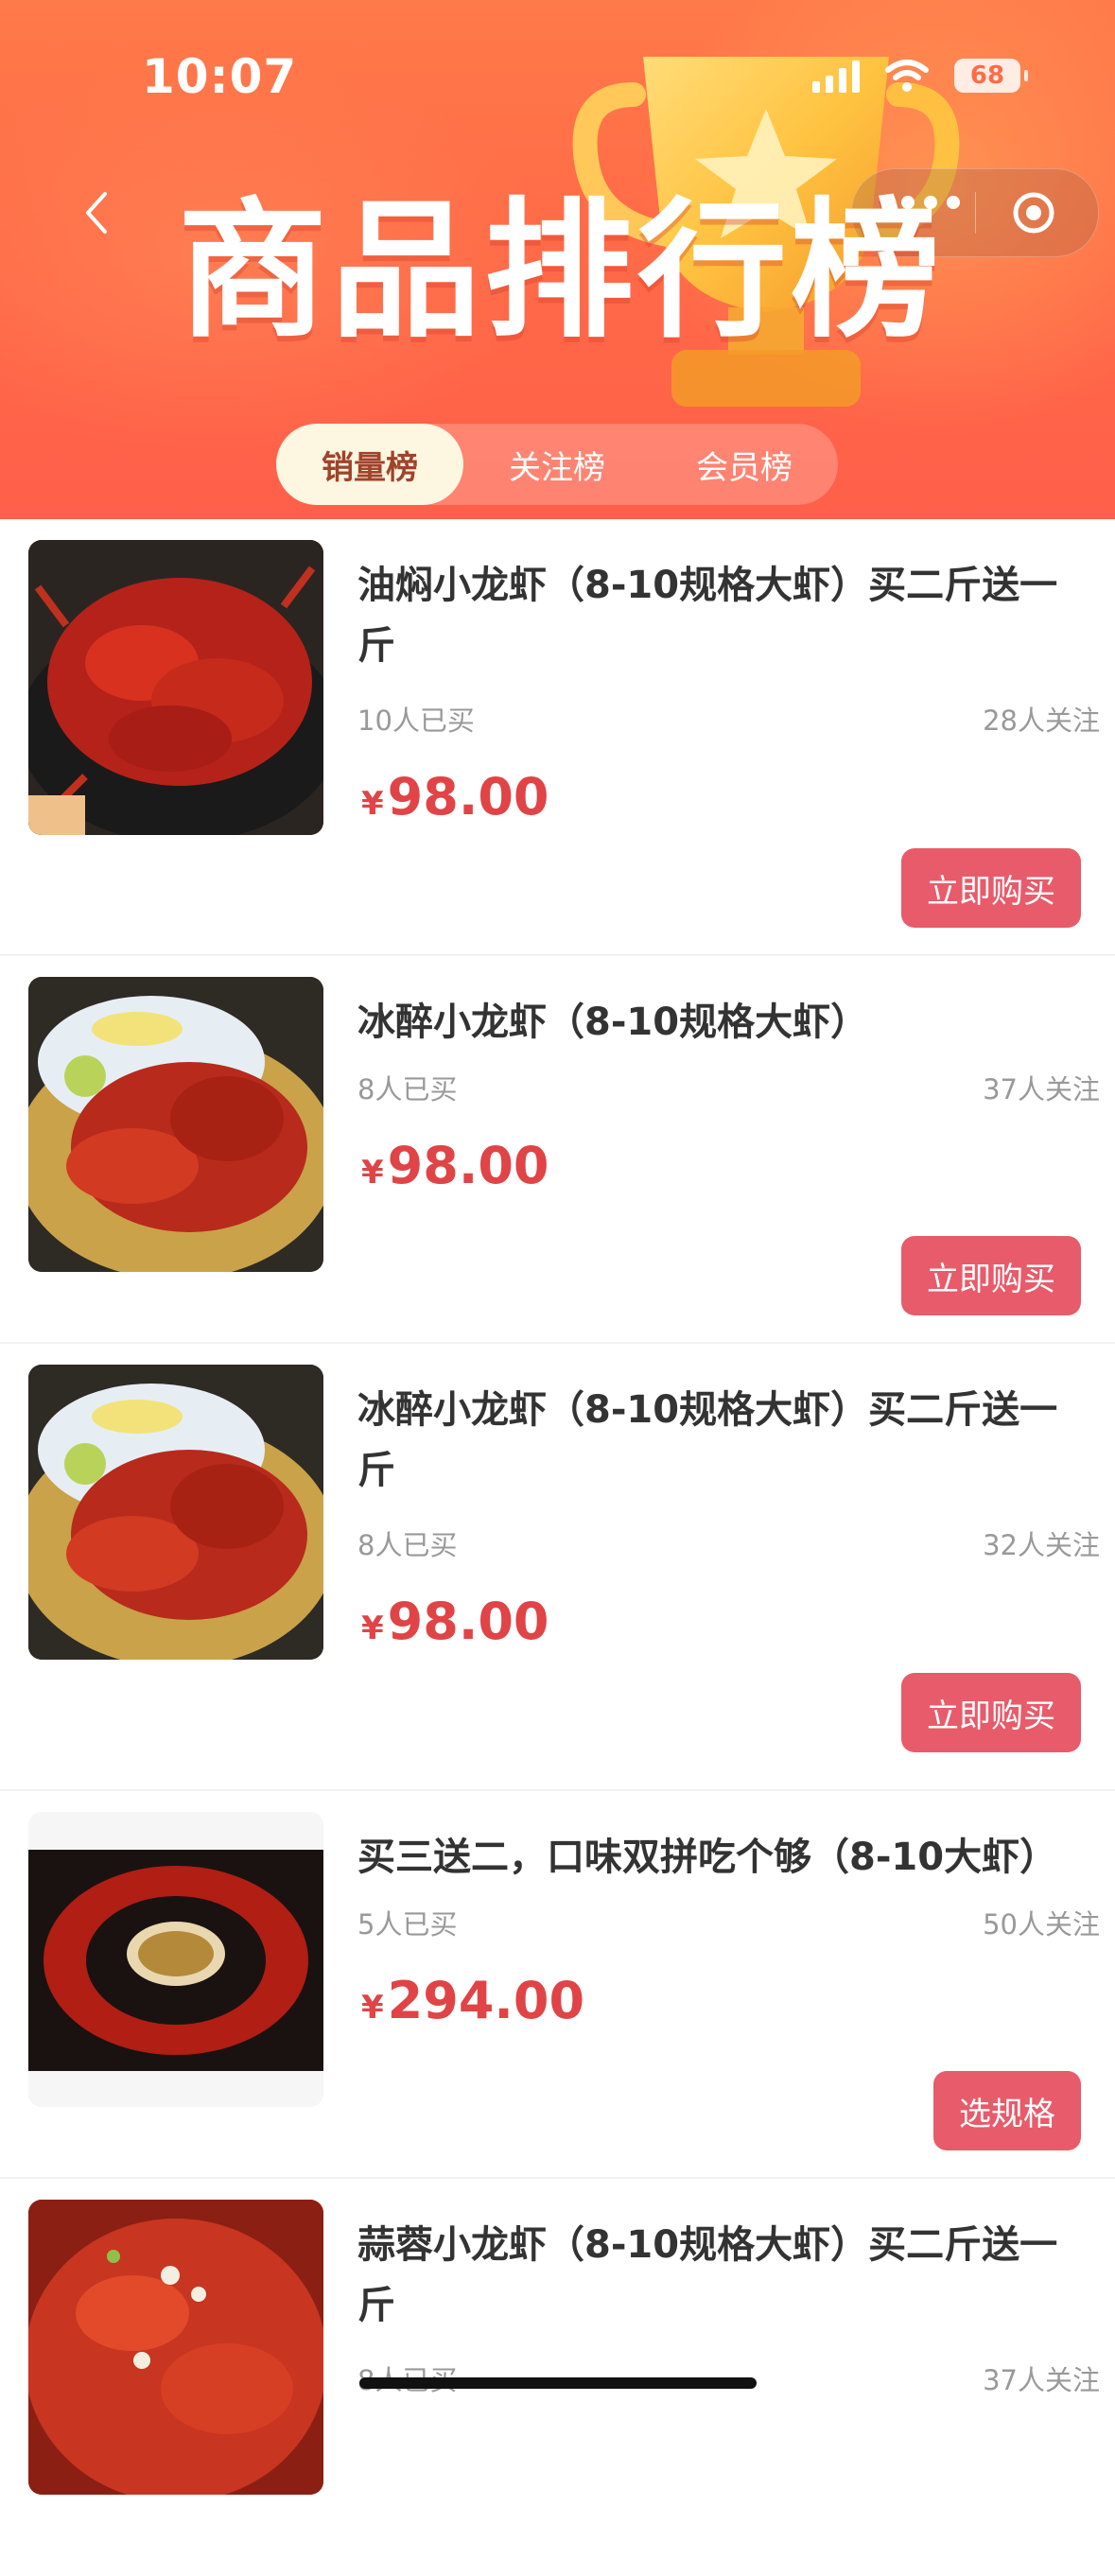 The height and width of the screenshot is (2576, 1115). I want to click on page-title: 商品排行榜, so click(561, 271).